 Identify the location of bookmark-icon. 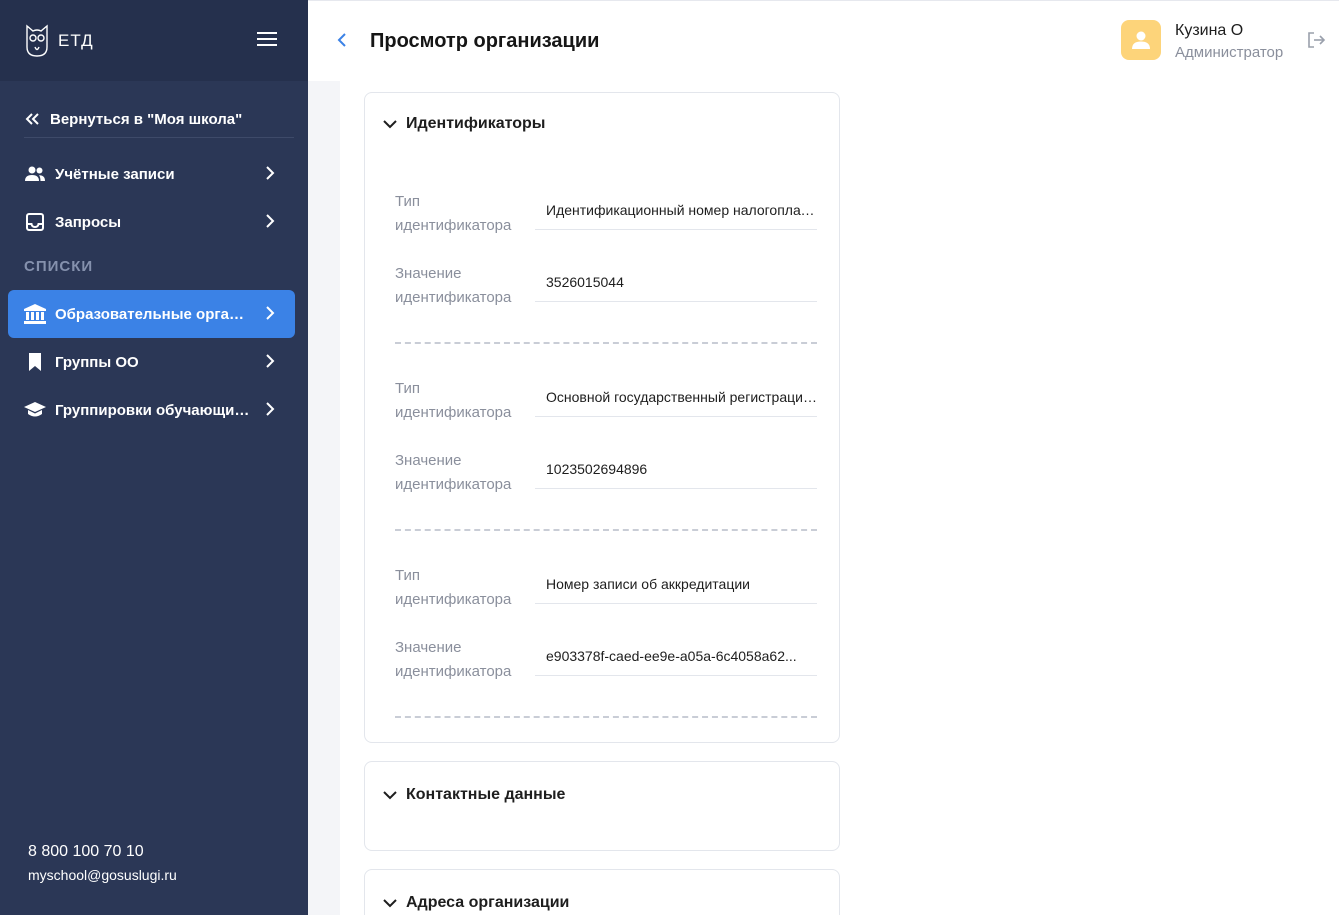
(35, 362).